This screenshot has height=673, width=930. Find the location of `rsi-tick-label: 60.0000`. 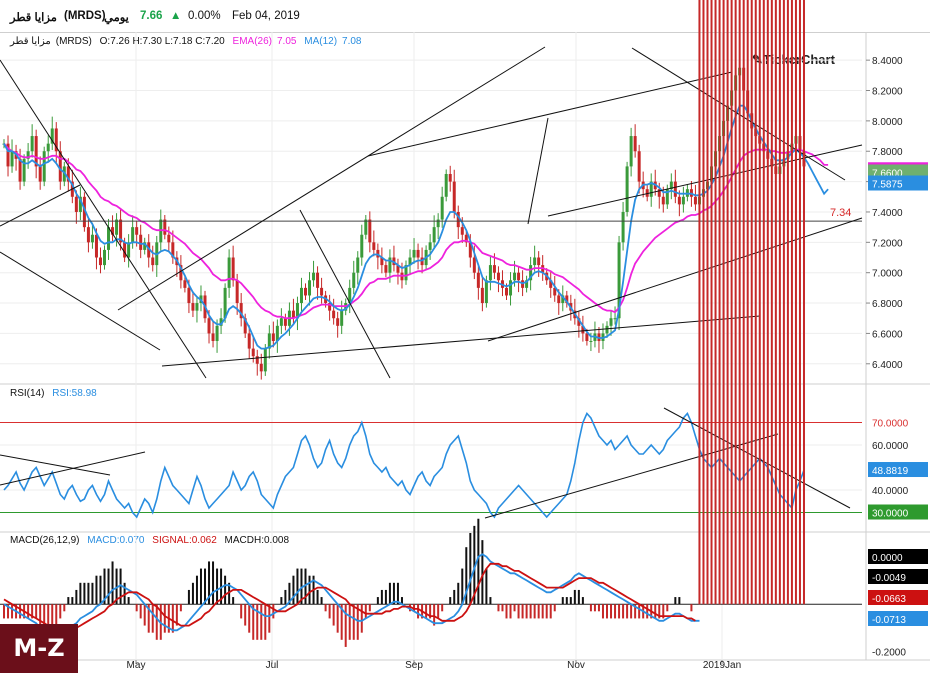

rsi-tick-label: 60.0000 is located at coordinates (890, 446).